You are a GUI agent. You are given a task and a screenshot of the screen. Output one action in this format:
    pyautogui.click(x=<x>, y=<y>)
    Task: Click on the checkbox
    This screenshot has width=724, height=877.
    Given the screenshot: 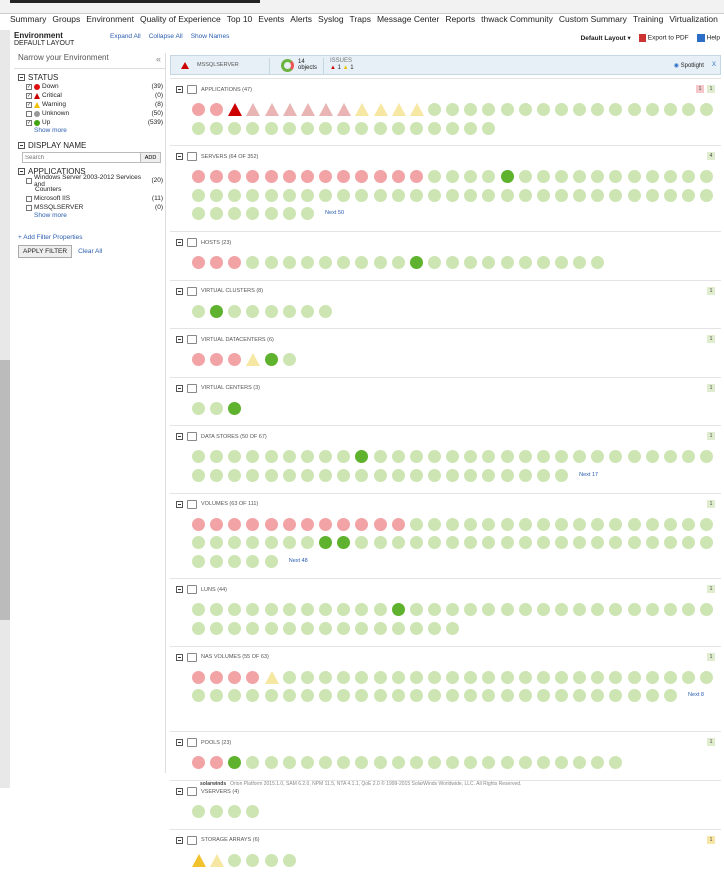 What is the action you would take?
    pyautogui.click(x=29, y=198)
    